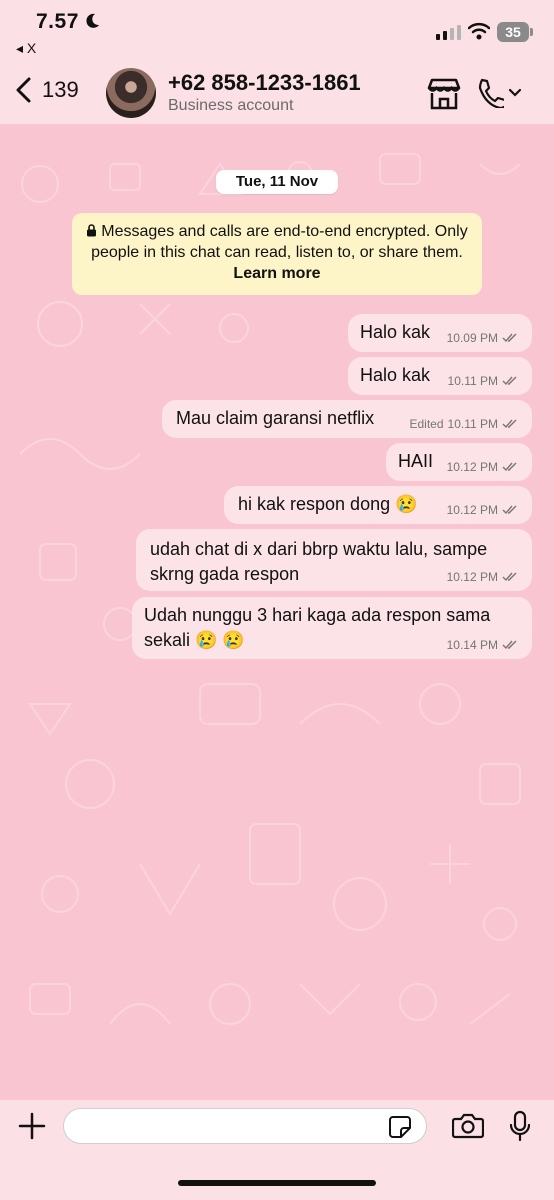 The image size is (554, 1200). What do you see at coordinates (26, 48) in the screenshot?
I see `back-to-app-link: ◂ X` at bounding box center [26, 48].